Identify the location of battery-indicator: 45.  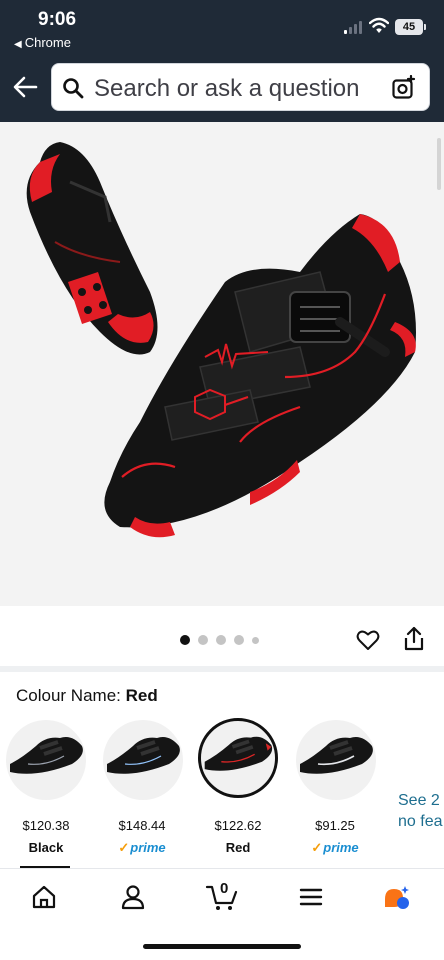
(410, 27).